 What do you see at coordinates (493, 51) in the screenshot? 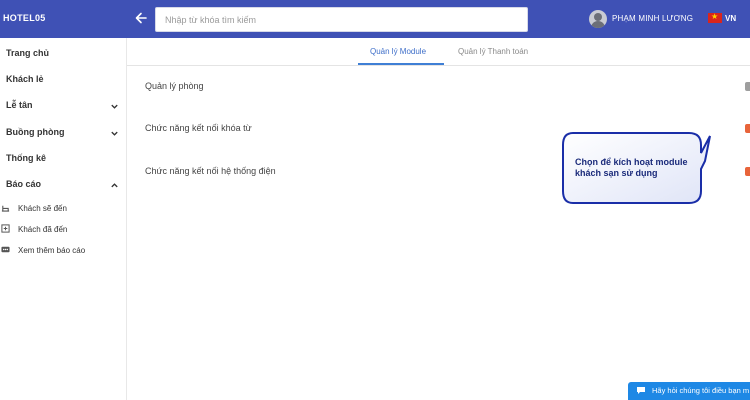
I see `tab-payment-management: Quản lý Thanh toán` at bounding box center [493, 51].